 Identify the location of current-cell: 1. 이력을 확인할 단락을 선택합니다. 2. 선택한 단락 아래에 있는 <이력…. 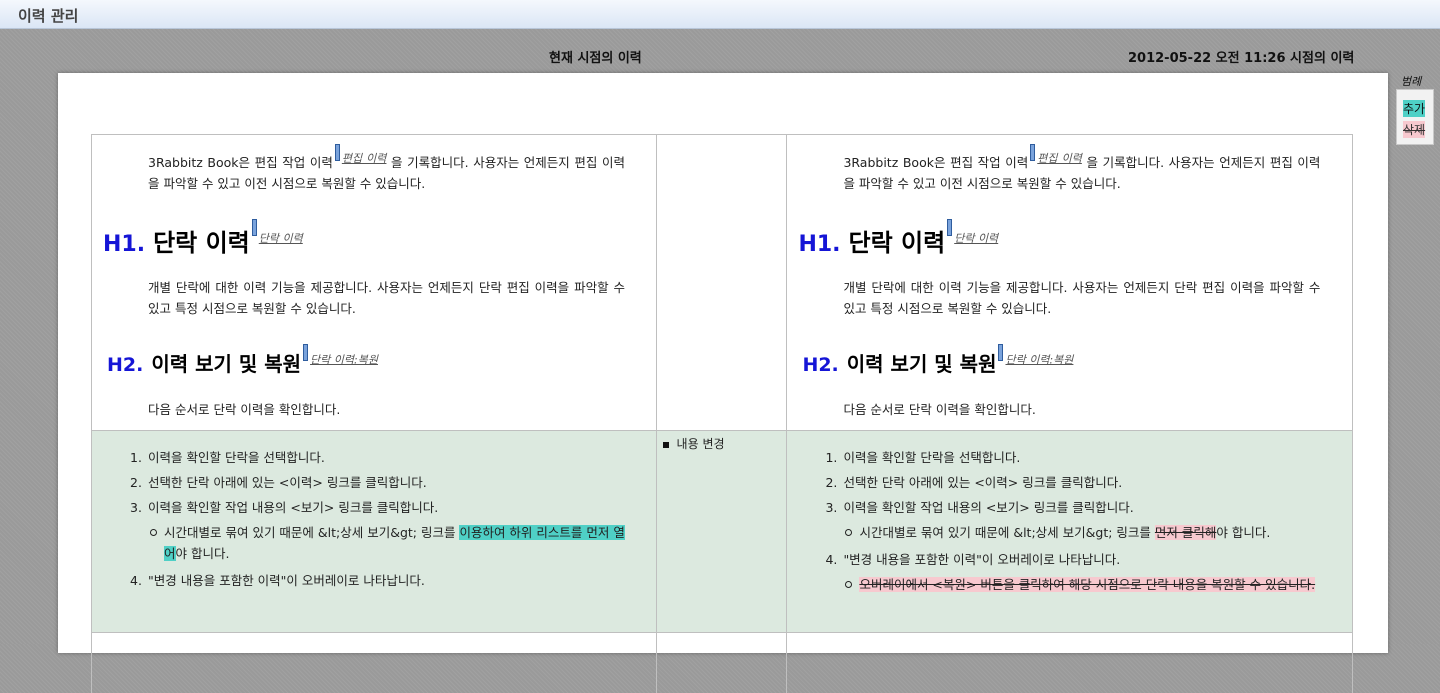
(374, 531).